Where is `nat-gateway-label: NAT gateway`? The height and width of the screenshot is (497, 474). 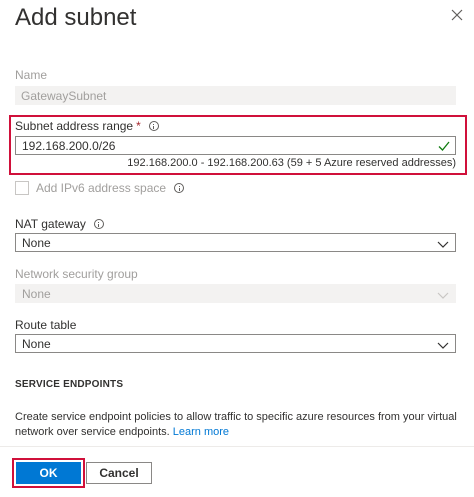 nat-gateway-label: NAT gateway is located at coordinates (59, 224).